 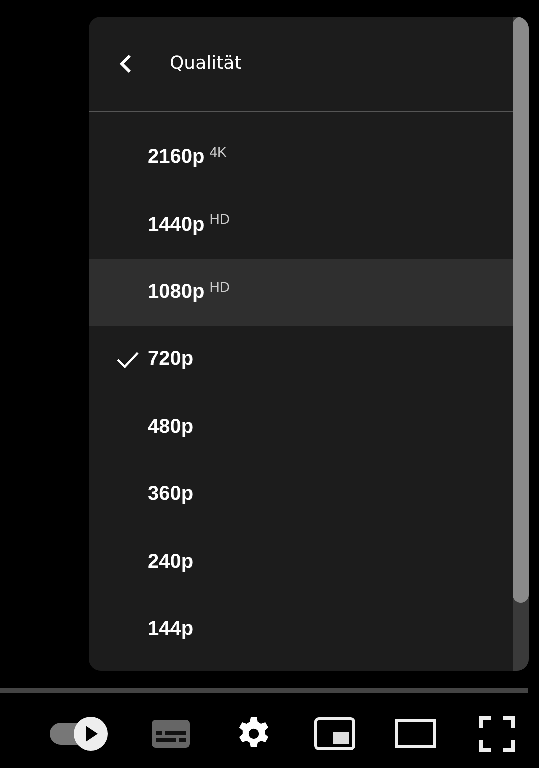 What do you see at coordinates (218, 152) in the screenshot?
I see `resolution-tag-label: 4K` at bounding box center [218, 152].